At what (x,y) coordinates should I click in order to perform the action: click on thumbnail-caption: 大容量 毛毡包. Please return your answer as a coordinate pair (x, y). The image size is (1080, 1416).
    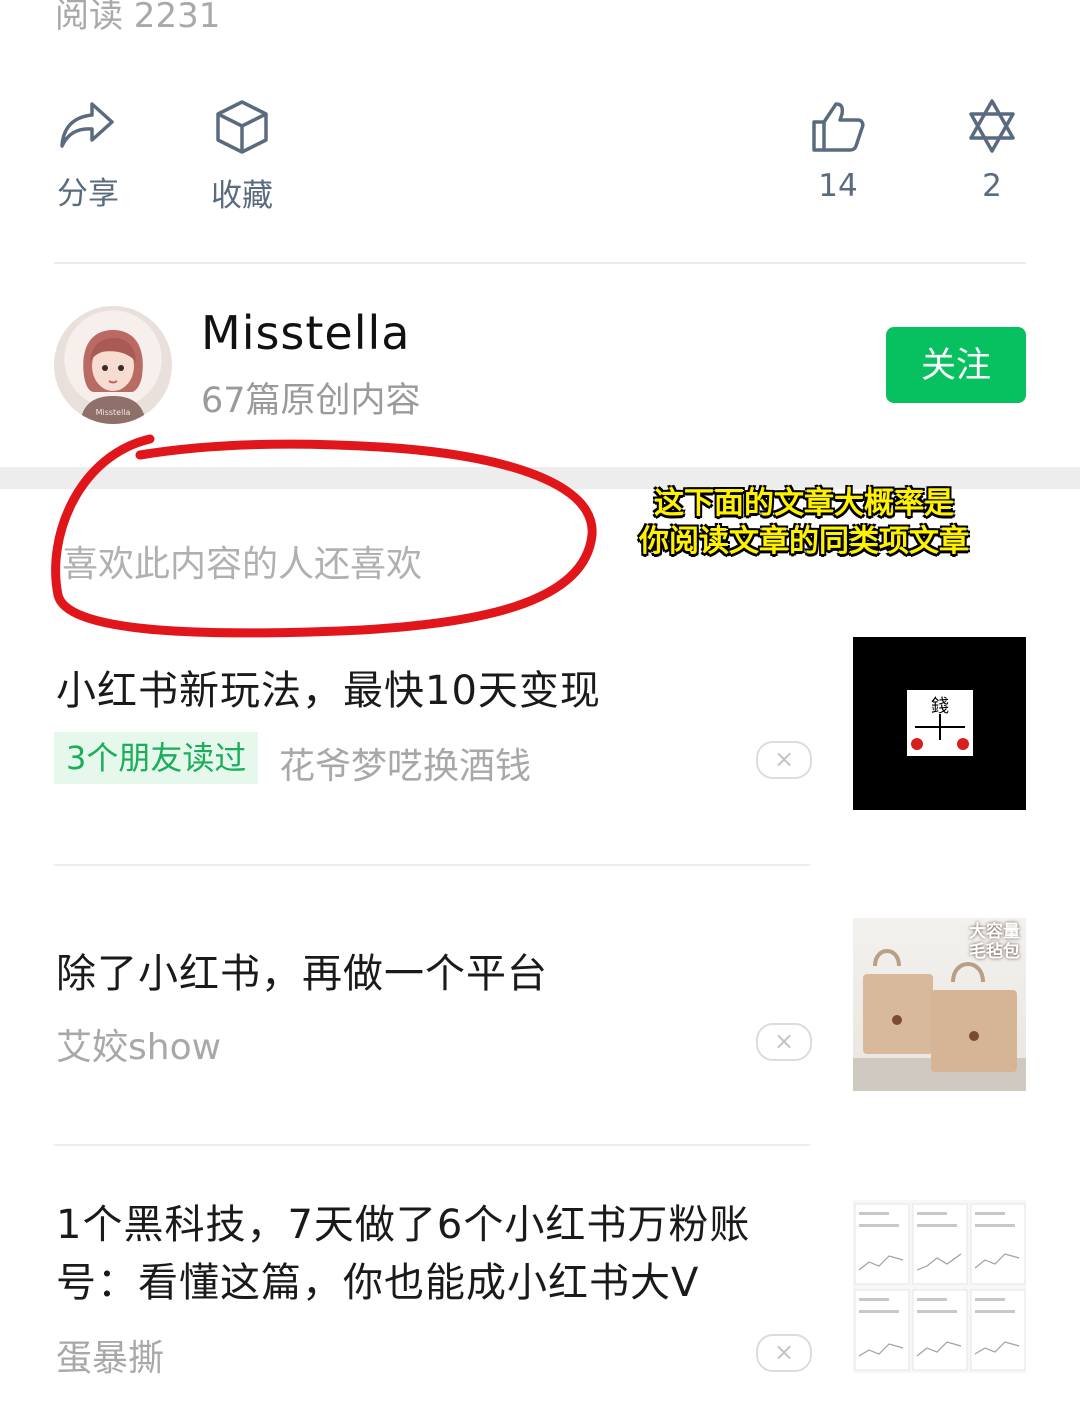
    Looking at the image, I should click on (994, 942).